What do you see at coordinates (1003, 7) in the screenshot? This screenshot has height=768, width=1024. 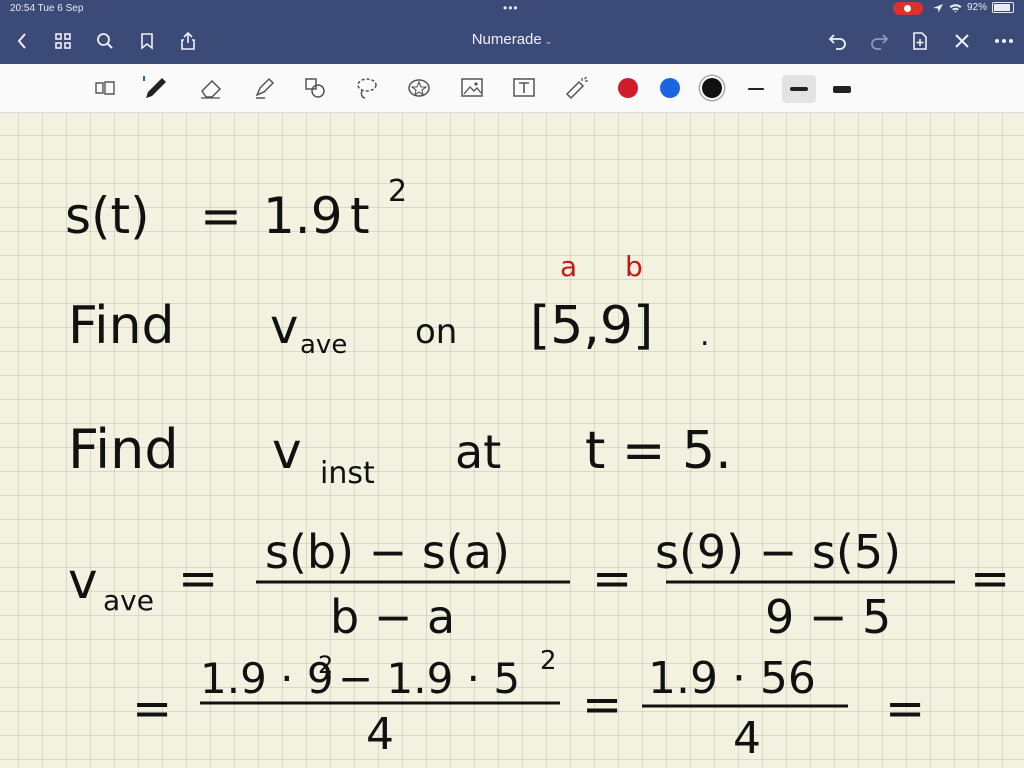 I see `battery-icon` at bounding box center [1003, 7].